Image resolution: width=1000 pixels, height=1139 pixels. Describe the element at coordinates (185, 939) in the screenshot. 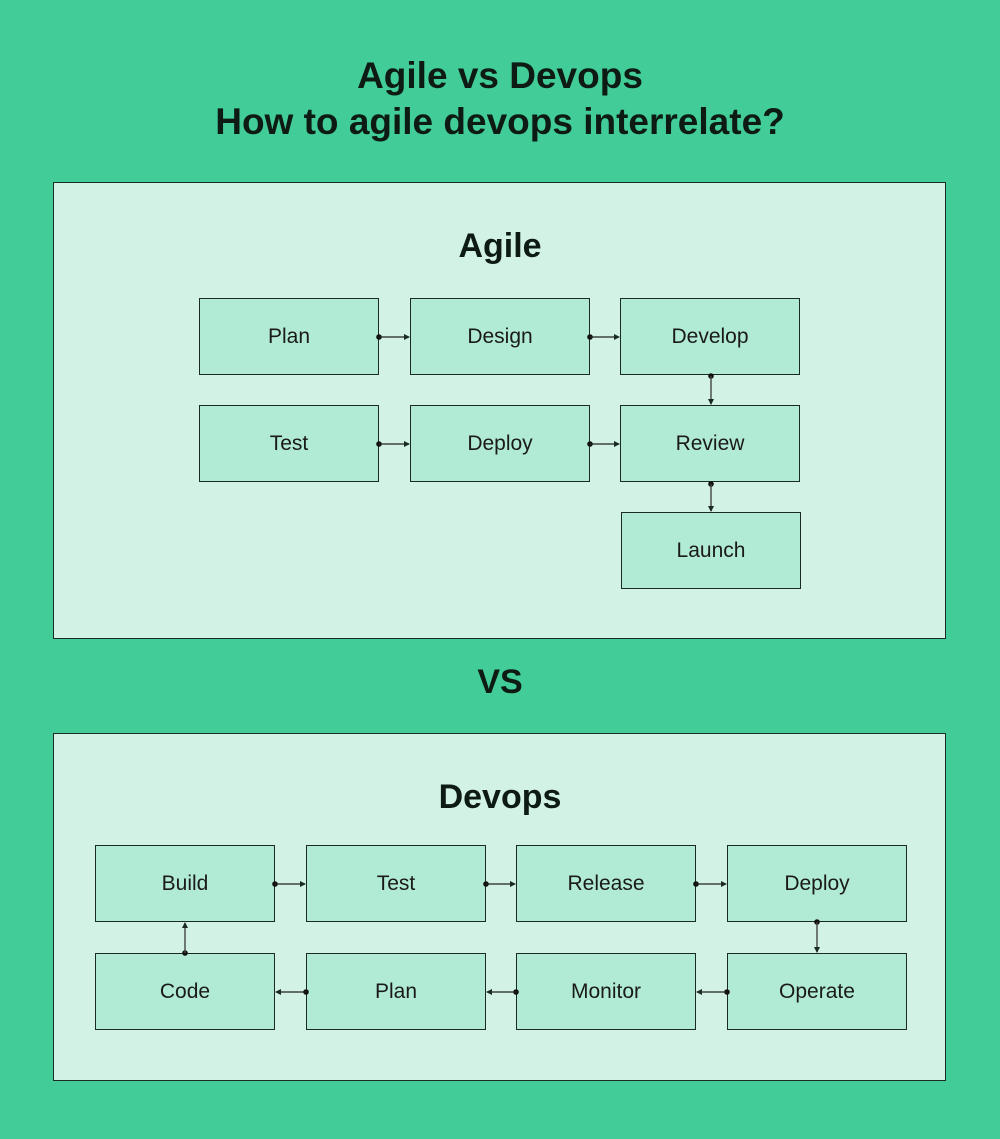

I see `devops-arrow-code-build` at that location.